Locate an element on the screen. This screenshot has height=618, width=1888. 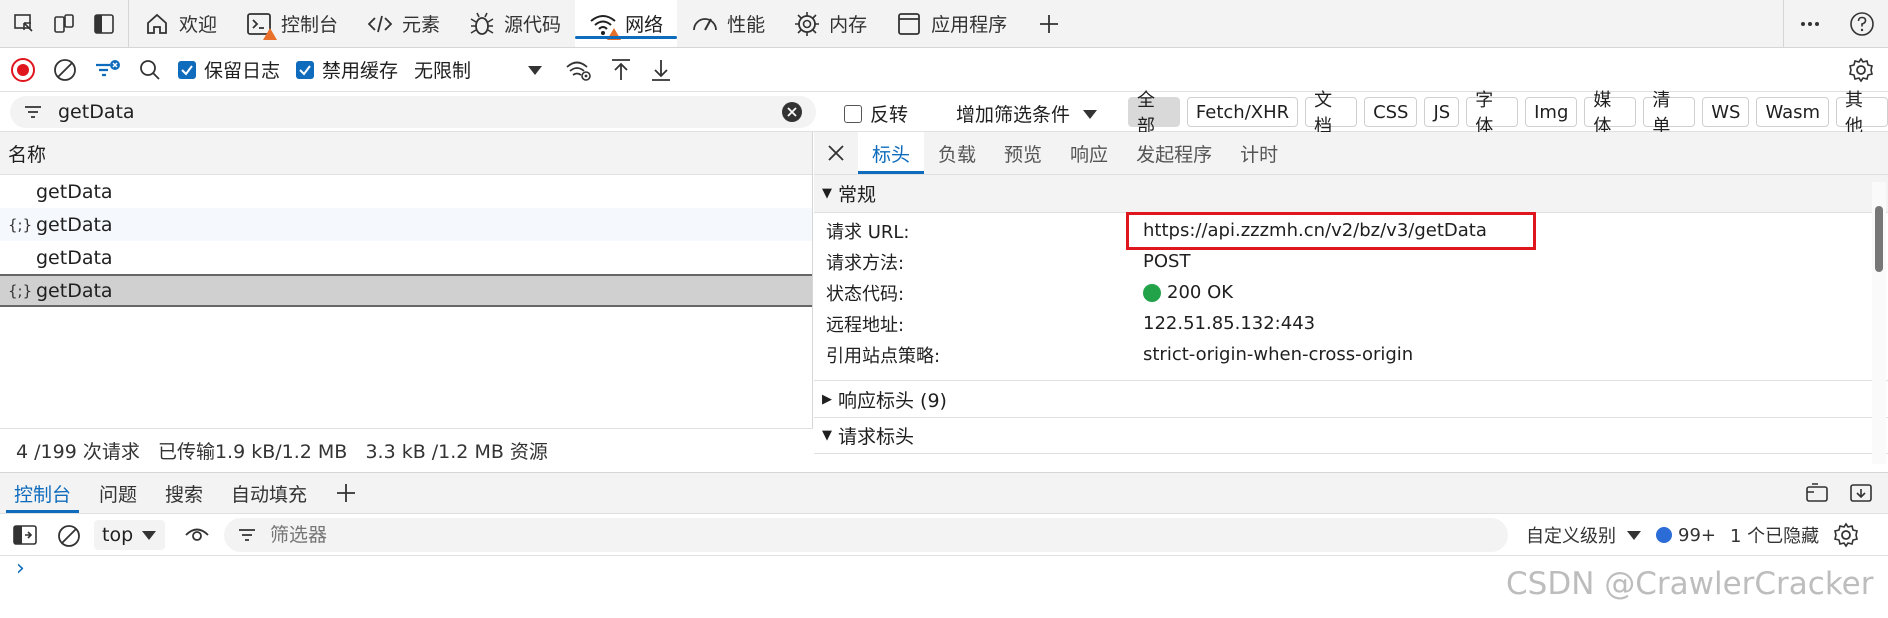
undock-drawer-icon is located at coordinates (1817, 493).